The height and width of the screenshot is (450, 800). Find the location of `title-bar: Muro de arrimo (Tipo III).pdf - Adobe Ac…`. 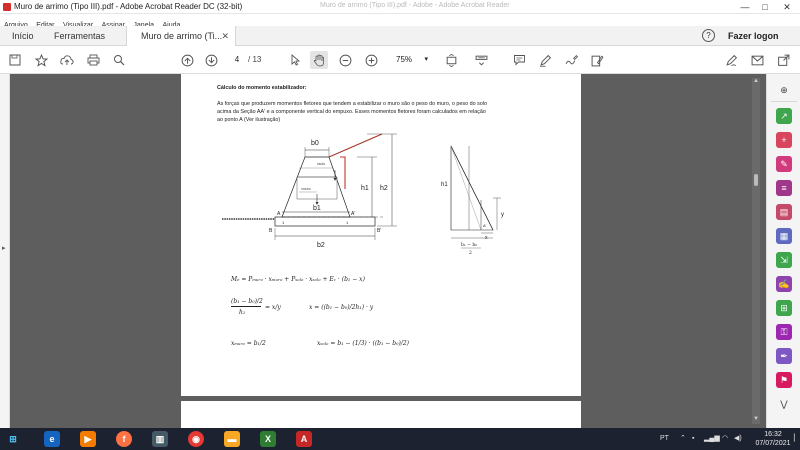

title-bar: Muro de arrimo (Tipo III).pdf - Adobe Ac… is located at coordinates (400, 7).